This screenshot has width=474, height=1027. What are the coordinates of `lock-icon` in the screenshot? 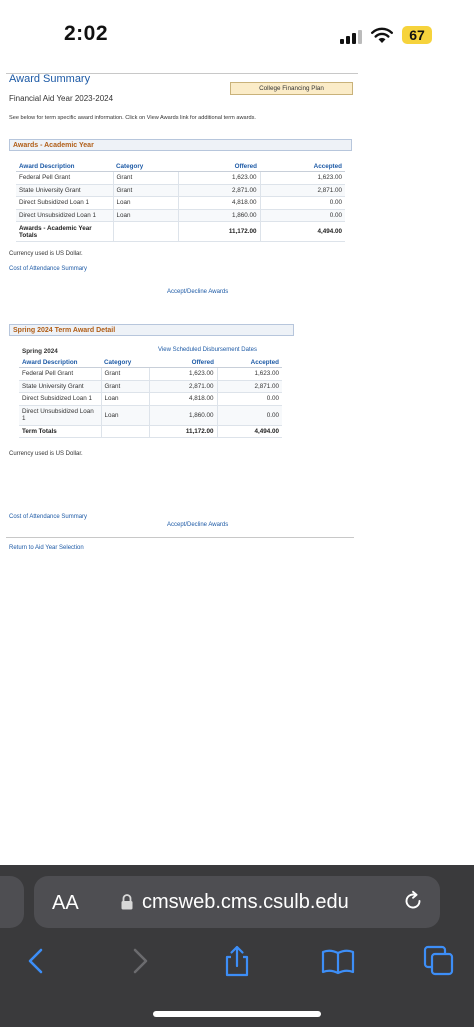 It's located at (127, 902).